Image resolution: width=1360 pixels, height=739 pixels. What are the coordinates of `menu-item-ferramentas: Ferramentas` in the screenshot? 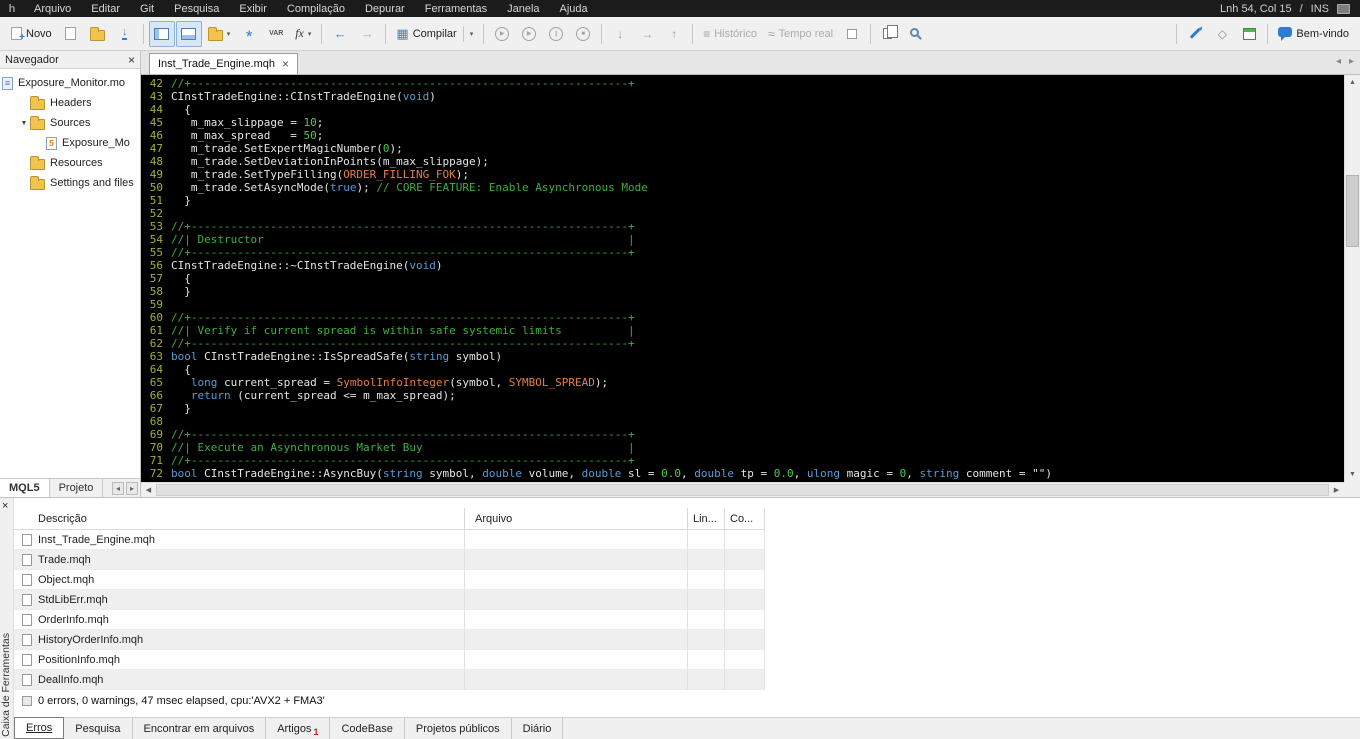 It's located at (456, 8).